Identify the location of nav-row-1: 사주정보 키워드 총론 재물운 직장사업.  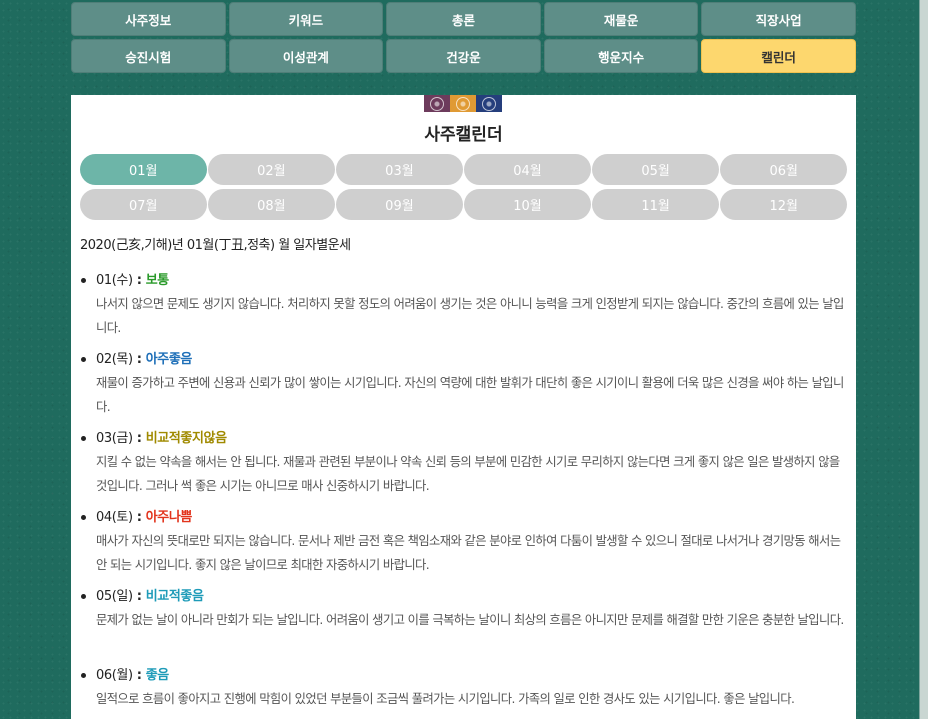
(463, 19).